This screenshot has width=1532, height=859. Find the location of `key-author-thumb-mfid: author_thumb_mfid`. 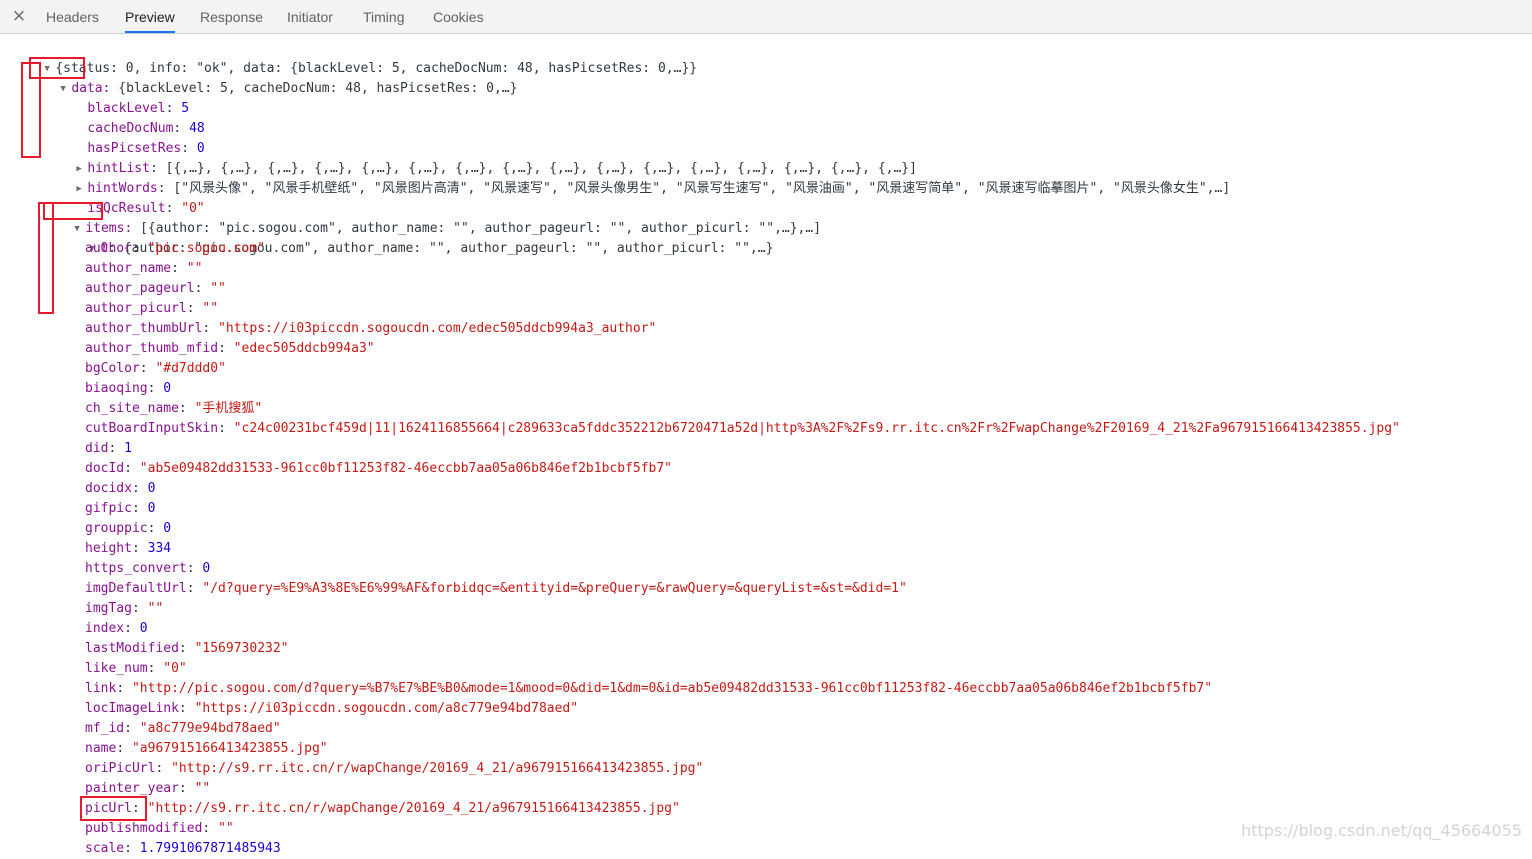

key-author-thumb-mfid: author_thumb_mfid is located at coordinates (152, 348).